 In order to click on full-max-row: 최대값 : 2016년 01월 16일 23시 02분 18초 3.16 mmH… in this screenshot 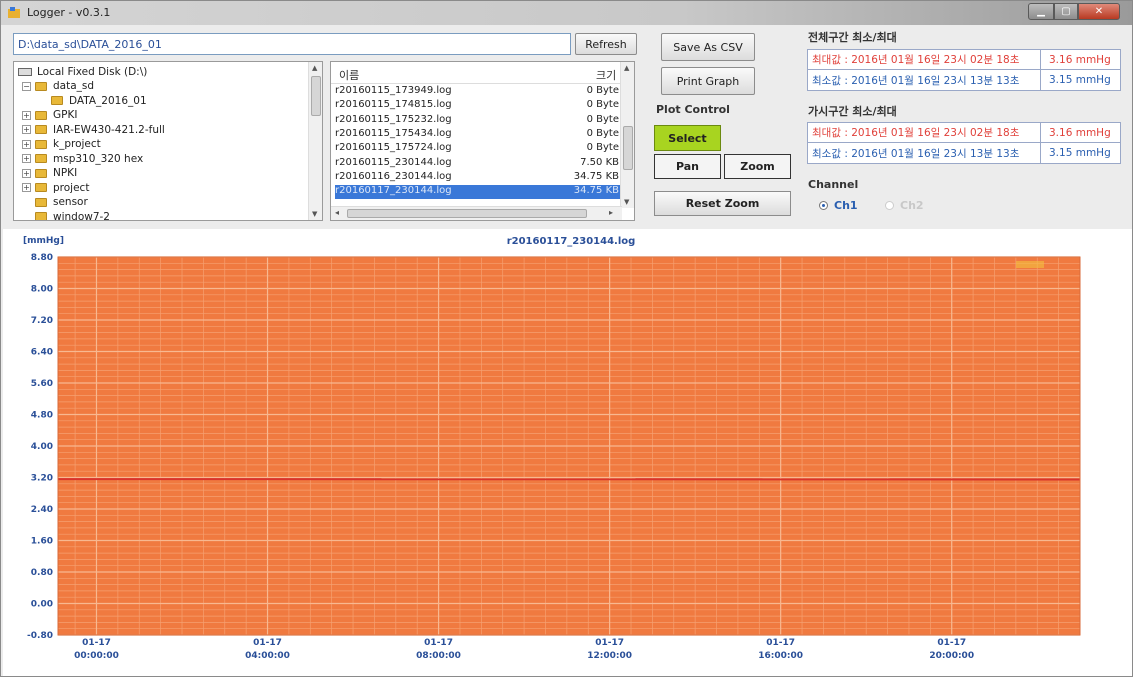, I will do `click(964, 60)`.